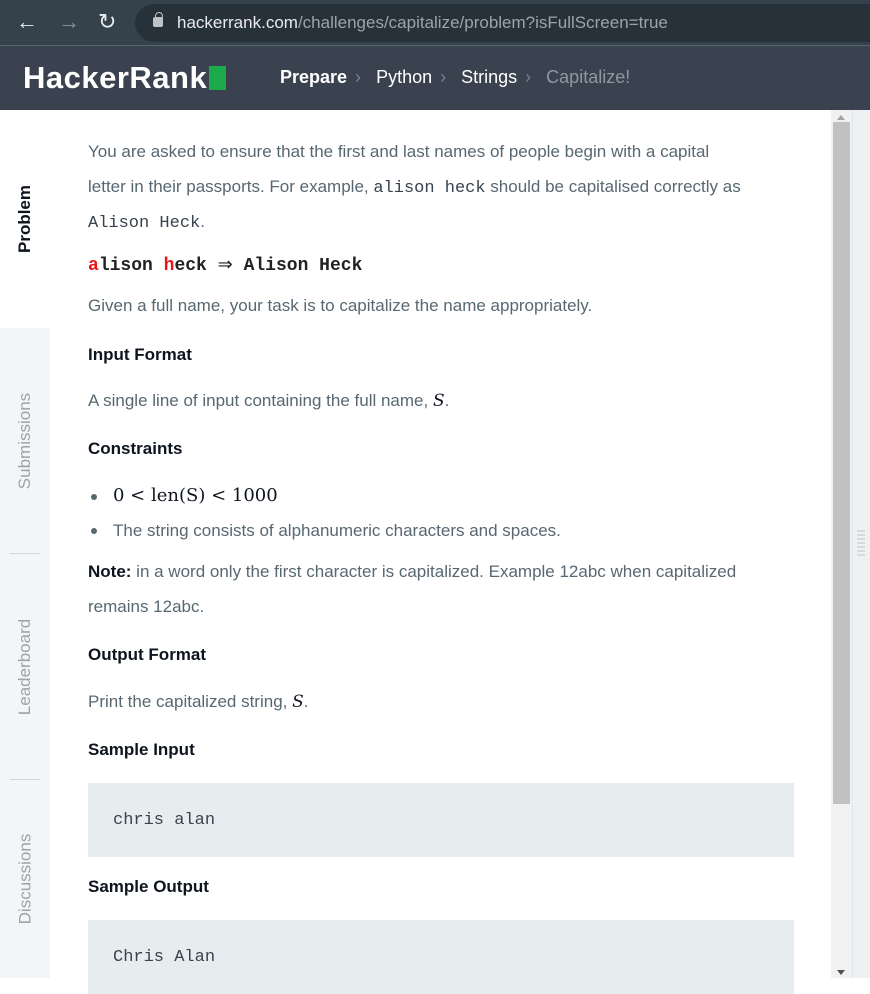 The width and height of the screenshot is (870, 994). Describe the element at coordinates (218, 78) in the screenshot. I see `logo-square` at that location.